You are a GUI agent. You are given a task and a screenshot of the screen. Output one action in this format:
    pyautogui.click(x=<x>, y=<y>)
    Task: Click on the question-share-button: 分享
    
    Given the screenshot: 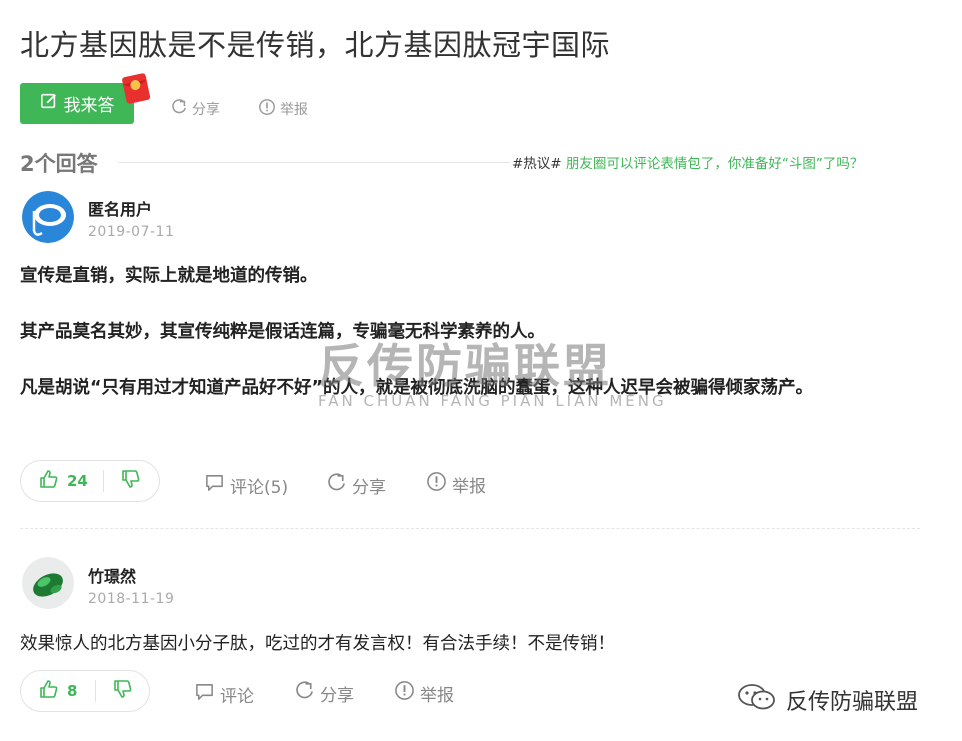 What is the action you would take?
    pyautogui.click(x=195, y=109)
    